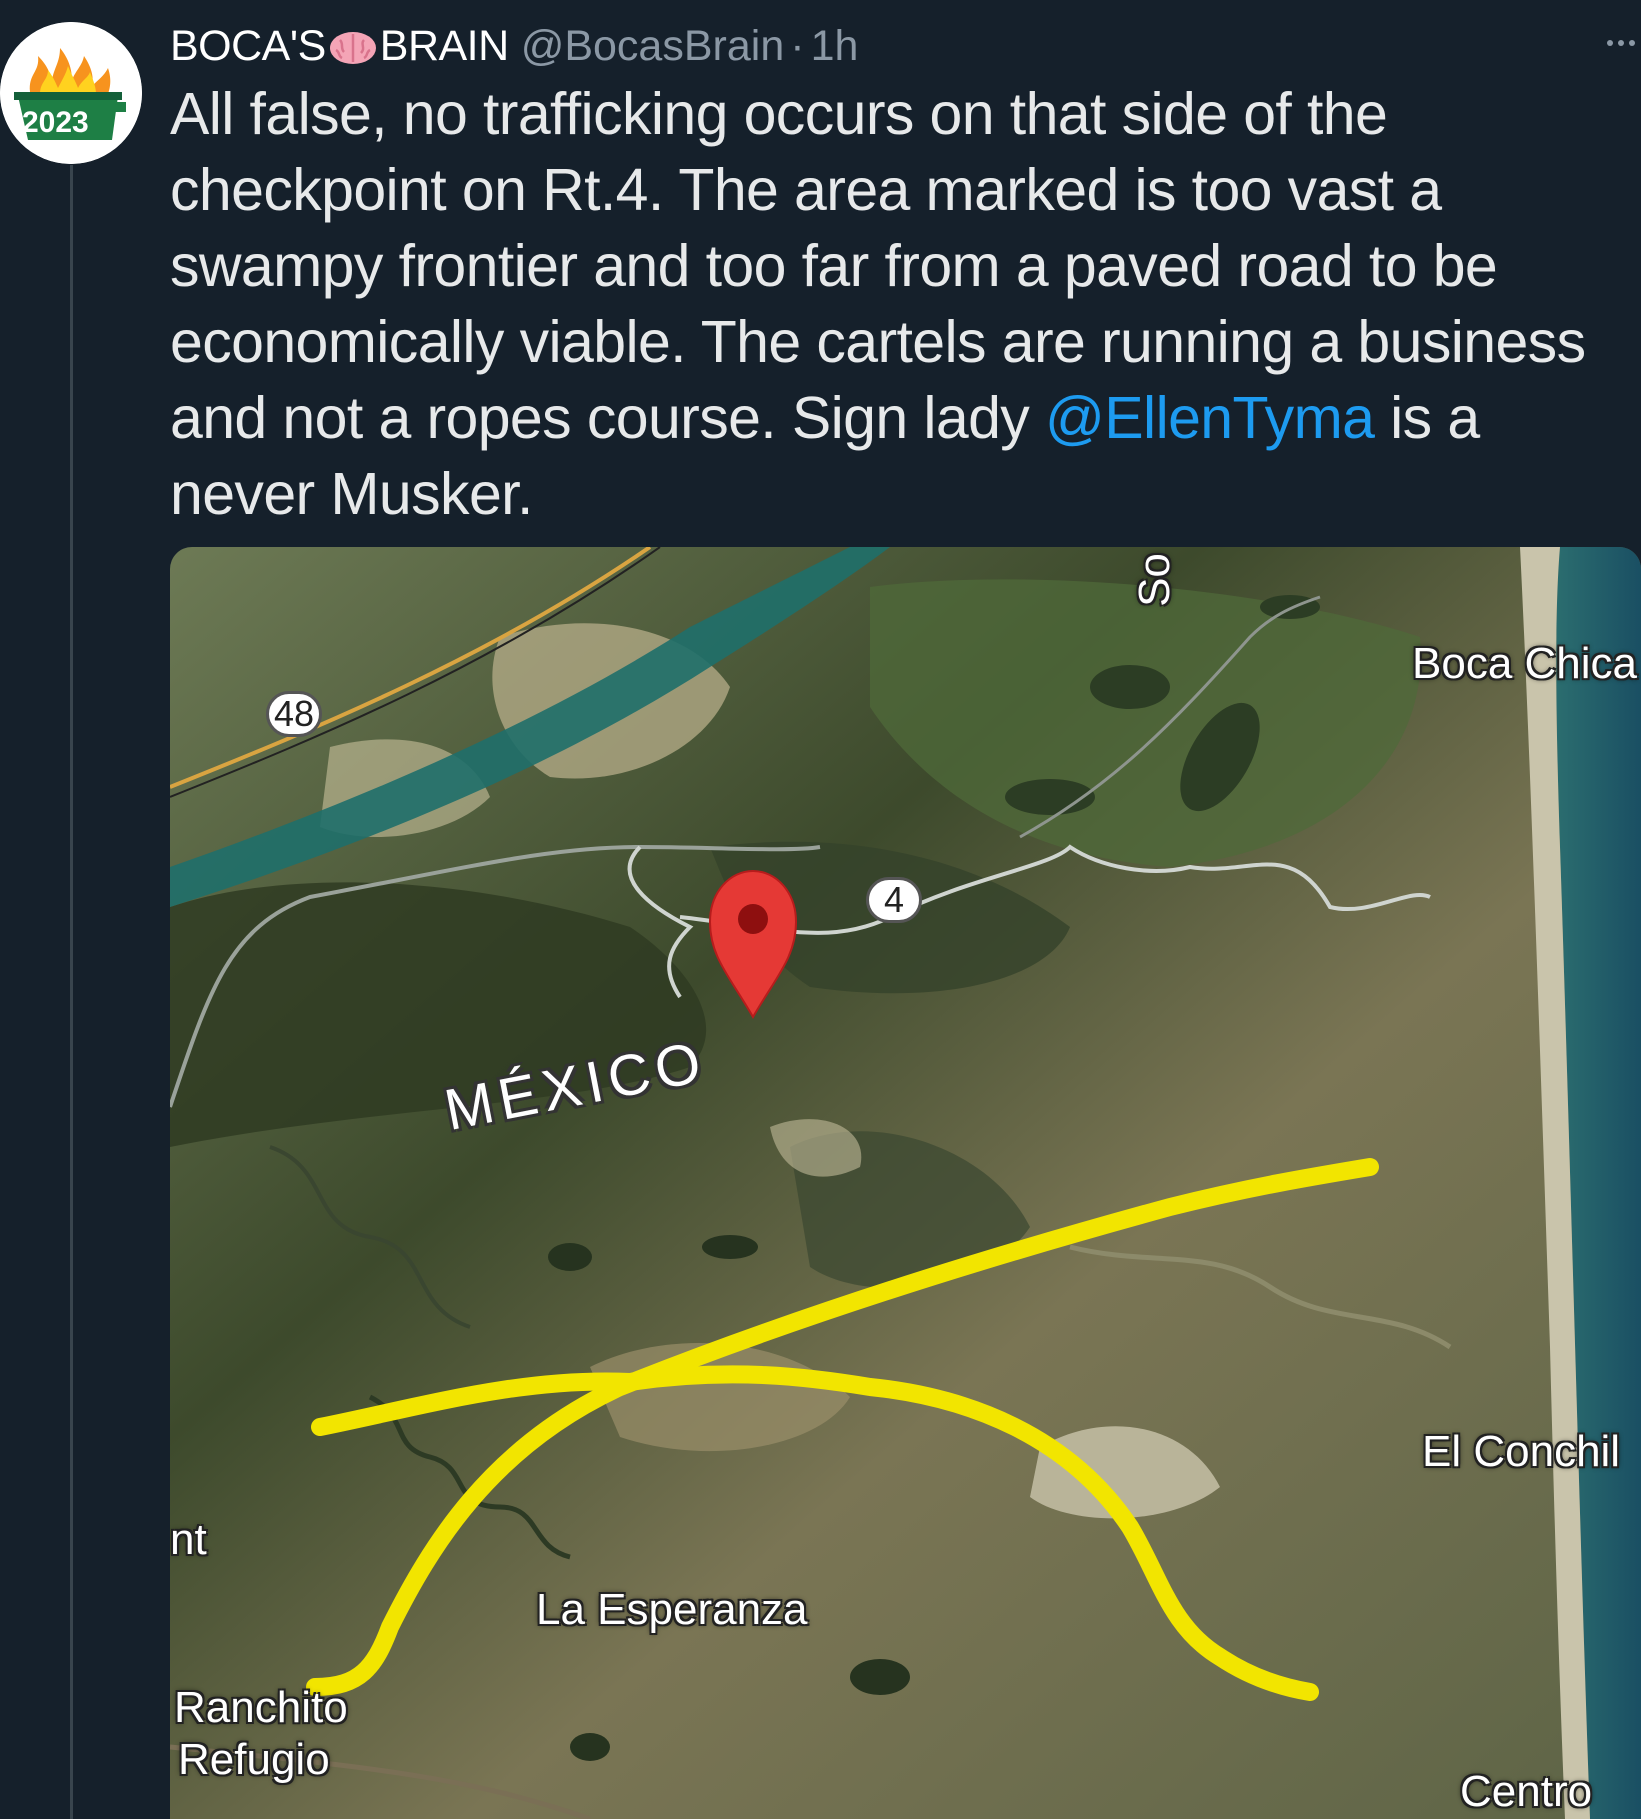 This screenshot has width=1641, height=1819. I want to click on thread-line, so click(71, 992).